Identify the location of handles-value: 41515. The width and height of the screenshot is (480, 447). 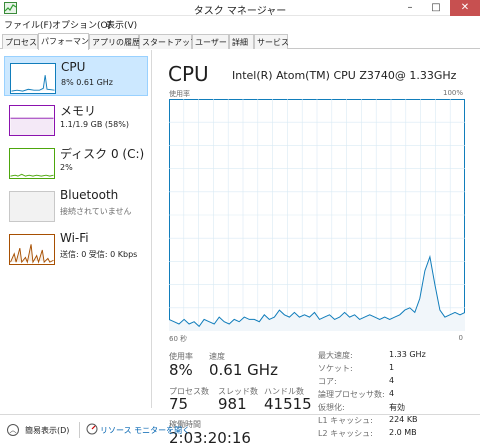
(288, 404).